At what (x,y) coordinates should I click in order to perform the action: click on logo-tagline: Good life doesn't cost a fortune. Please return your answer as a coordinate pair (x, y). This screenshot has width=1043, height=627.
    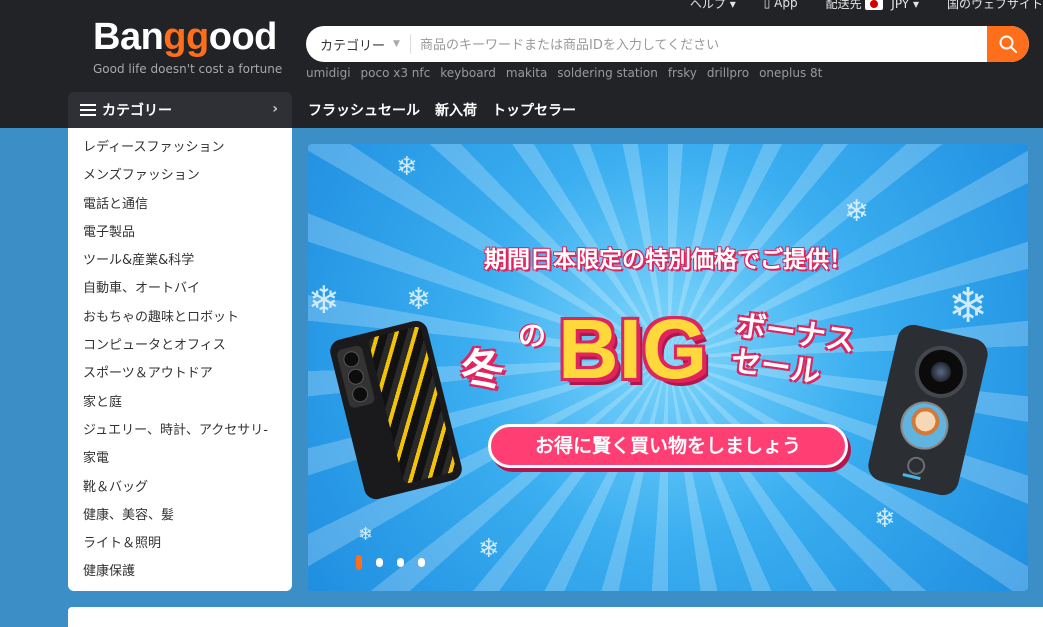
    Looking at the image, I should click on (188, 69).